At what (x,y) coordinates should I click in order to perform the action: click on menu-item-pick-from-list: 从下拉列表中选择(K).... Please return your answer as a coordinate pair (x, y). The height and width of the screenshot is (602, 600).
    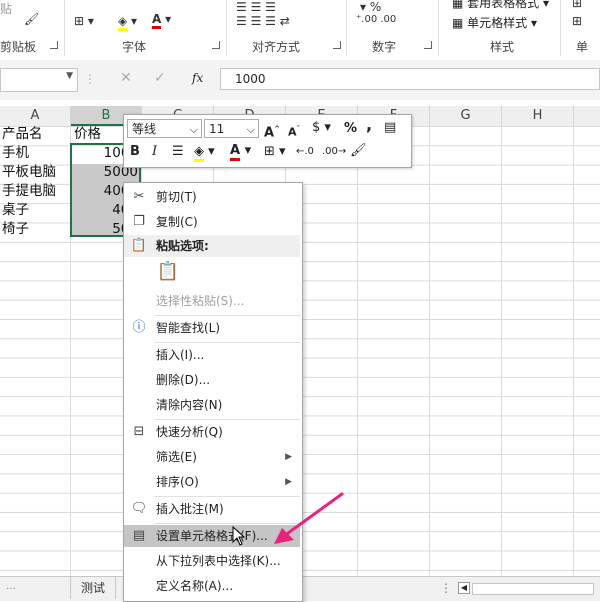
    Looking at the image, I should click on (212, 561).